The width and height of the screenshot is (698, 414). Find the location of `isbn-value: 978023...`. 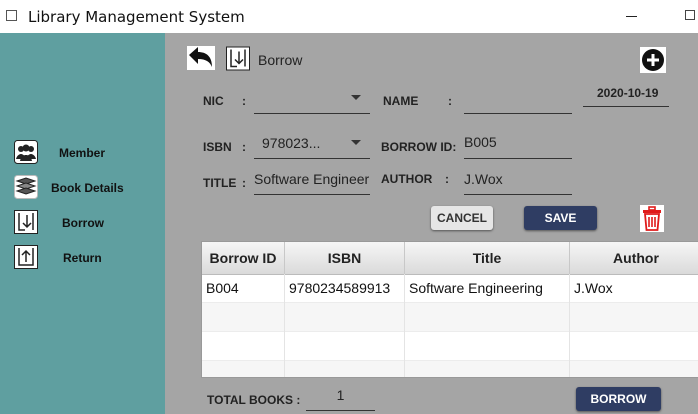

isbn-value: 978023... is located at coordinates (291, 143).